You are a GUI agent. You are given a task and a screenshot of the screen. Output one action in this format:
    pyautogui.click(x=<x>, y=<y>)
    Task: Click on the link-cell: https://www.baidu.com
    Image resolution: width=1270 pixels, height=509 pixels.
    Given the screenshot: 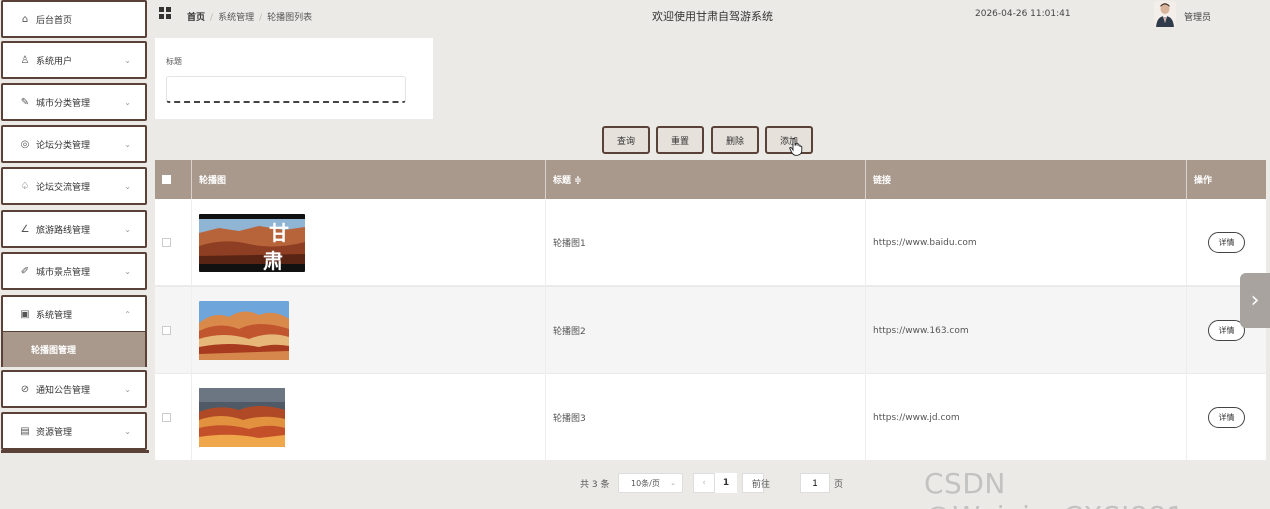 What is the action you would take?
    pyautogui.click(x=1026, y=242)
    